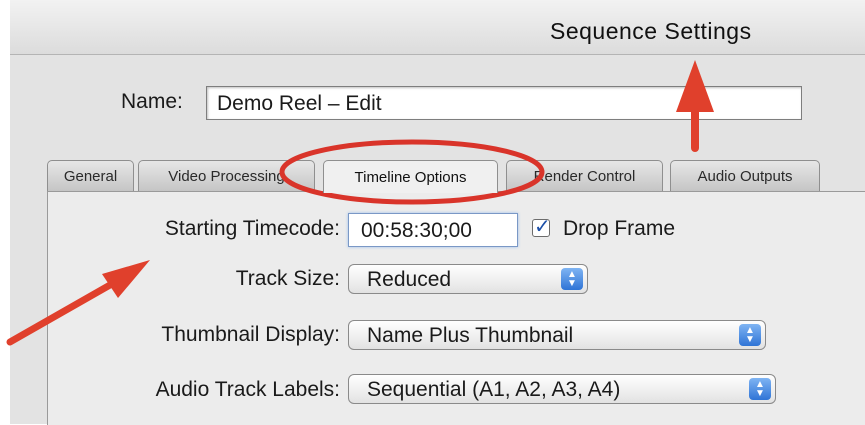 This screenshot has height=425, width=865. I want to click on starting-timecode-value: 00:58:30;00, so click(416, 230).